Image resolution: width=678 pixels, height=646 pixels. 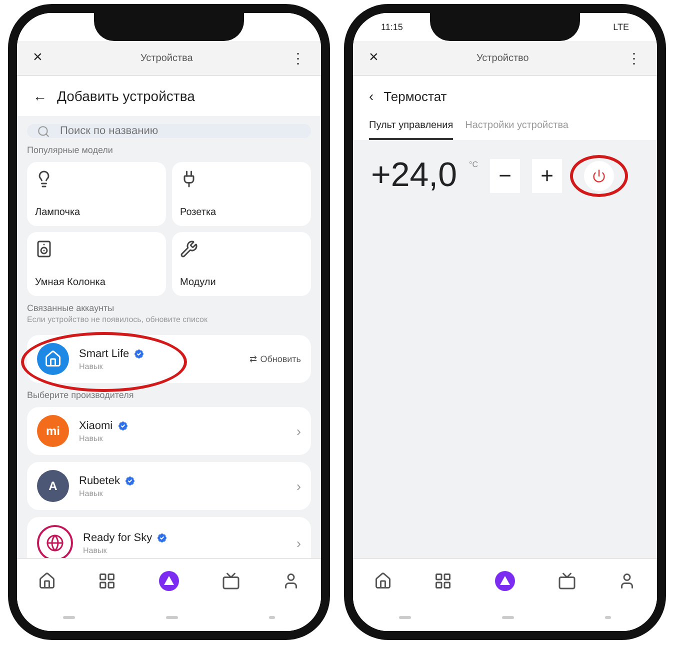 What do you see at coordinates (96, 264) in the screenshot?
I see `device-type-card: Умная Колонка` at bounding box center [96, 264].